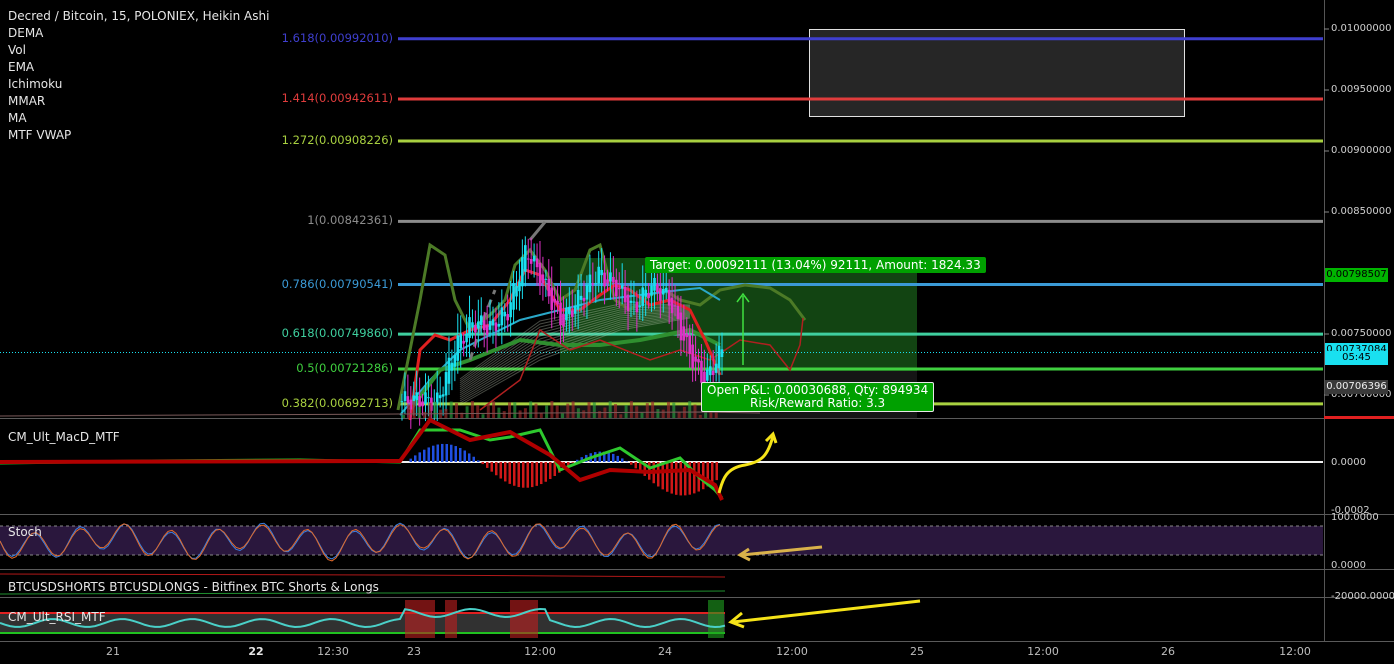  I want to click on stoch-axis-max: 100.0000, so click(1355, 517).